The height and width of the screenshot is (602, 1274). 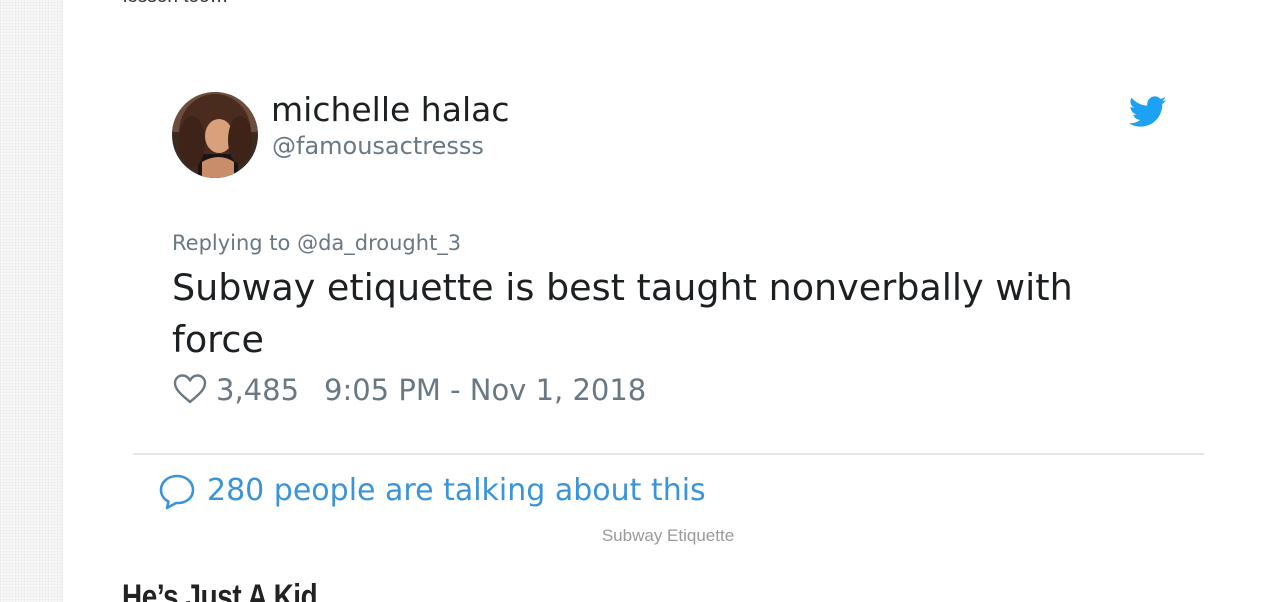 What do you see at coordinates (485, 390) in the screenshot?
I see `tweet-timestamp: 9:05 PM - Nov 1, 2018` at bounding box center [485, 390].